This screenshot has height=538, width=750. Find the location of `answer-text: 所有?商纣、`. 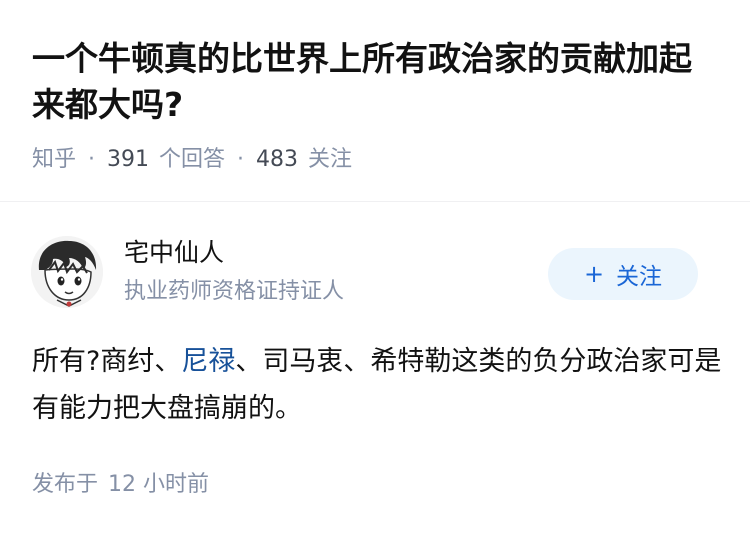

answer-text: 所有?商纣、 is located at coordinates (107, 361).